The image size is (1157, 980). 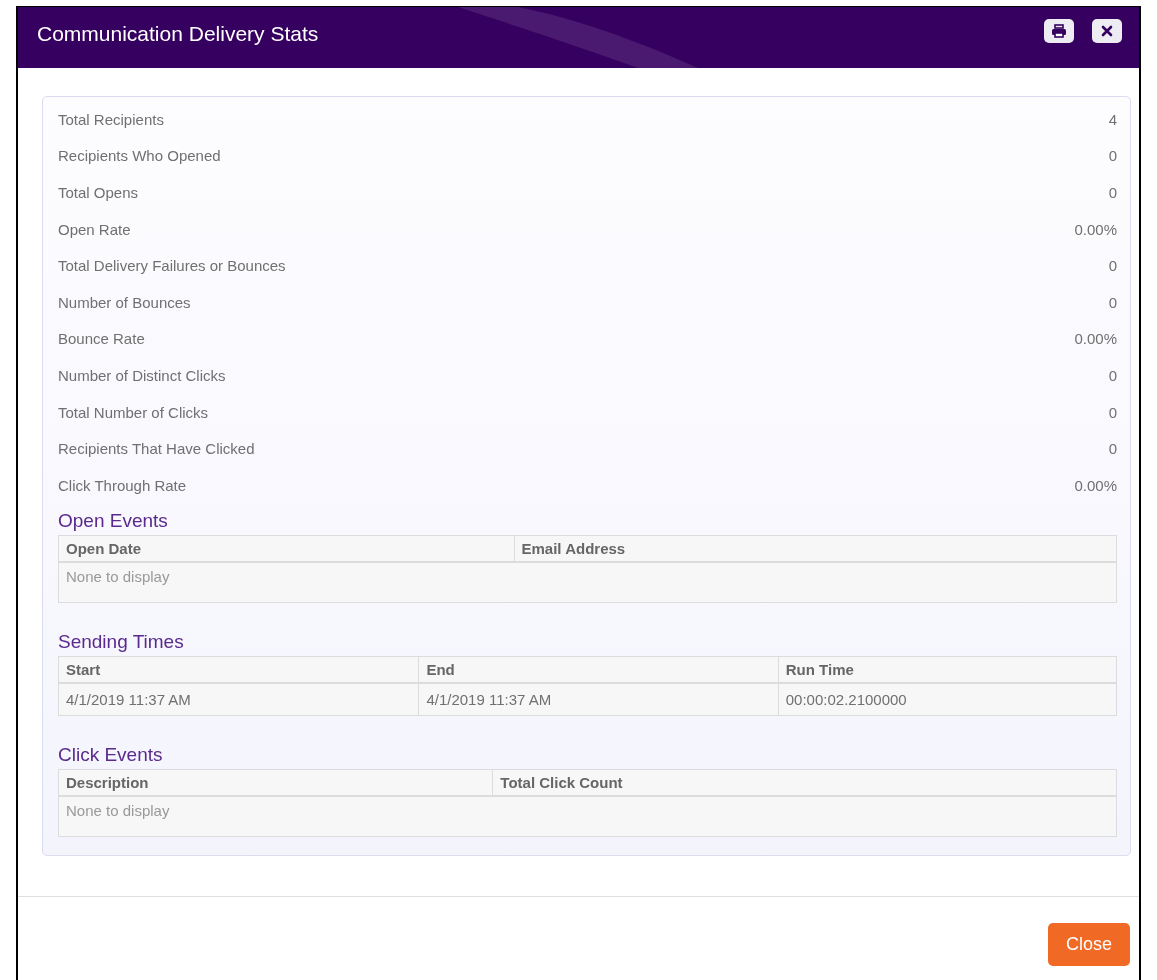 I want to click on stat-label: Recipients Who Opened, so click(x=139, y=156).